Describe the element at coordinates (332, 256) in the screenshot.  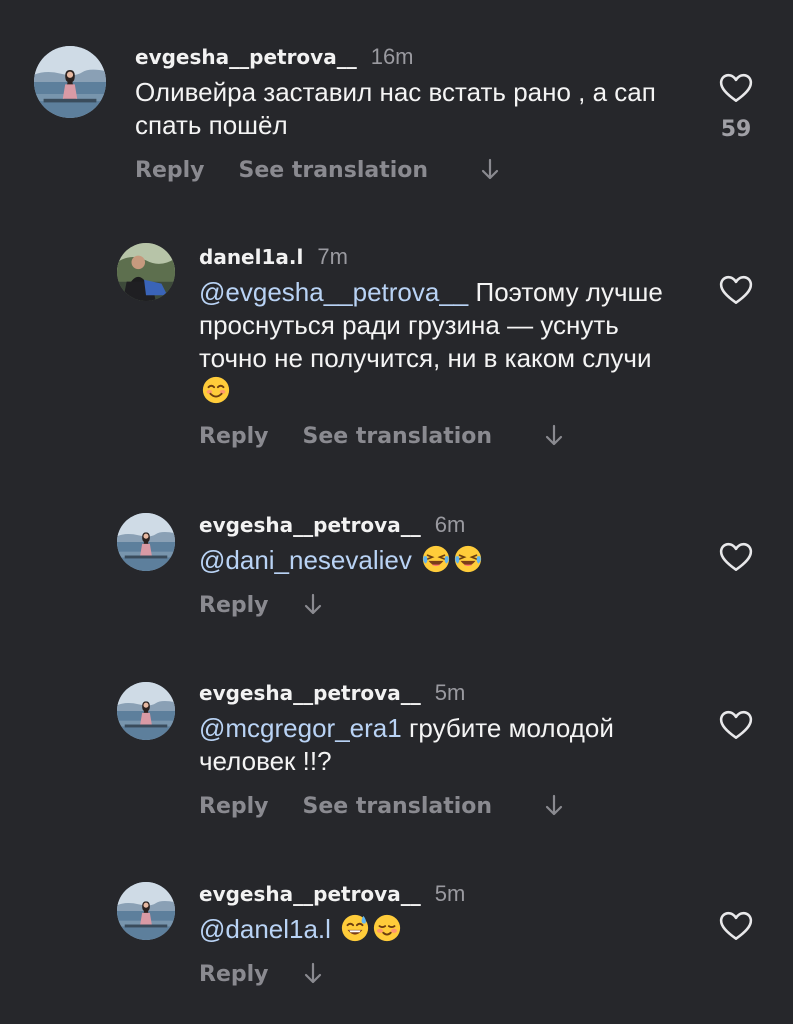
I see `comment-time: 7m` at that location.